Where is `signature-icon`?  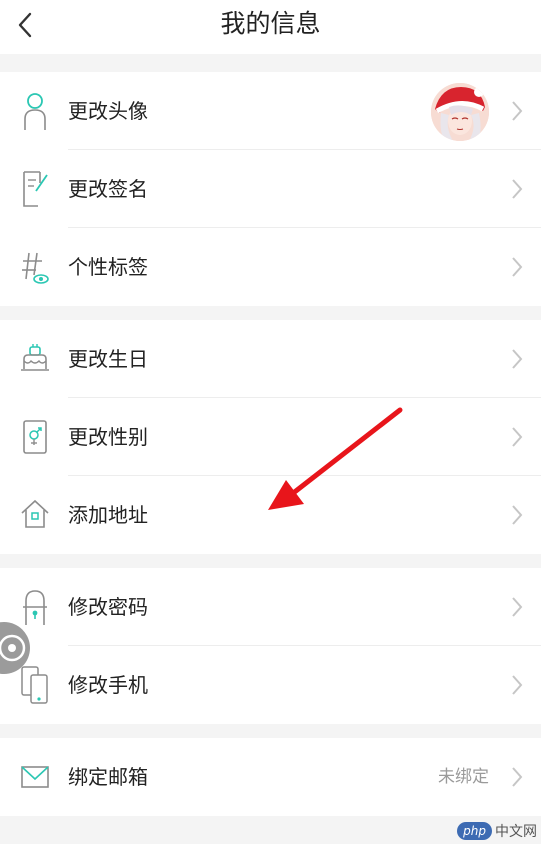 signature-icon is located at coordinates (35, 189).